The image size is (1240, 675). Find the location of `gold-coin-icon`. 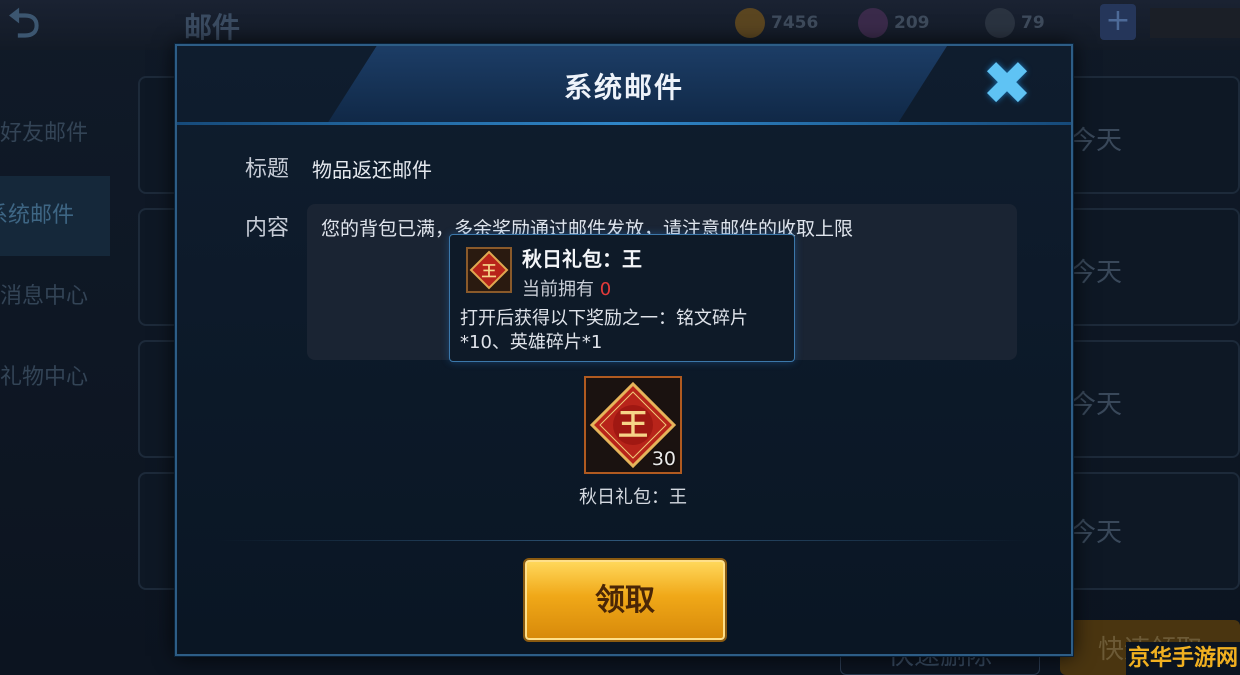

gold-coin-icon is located at coordinates (750, 23).